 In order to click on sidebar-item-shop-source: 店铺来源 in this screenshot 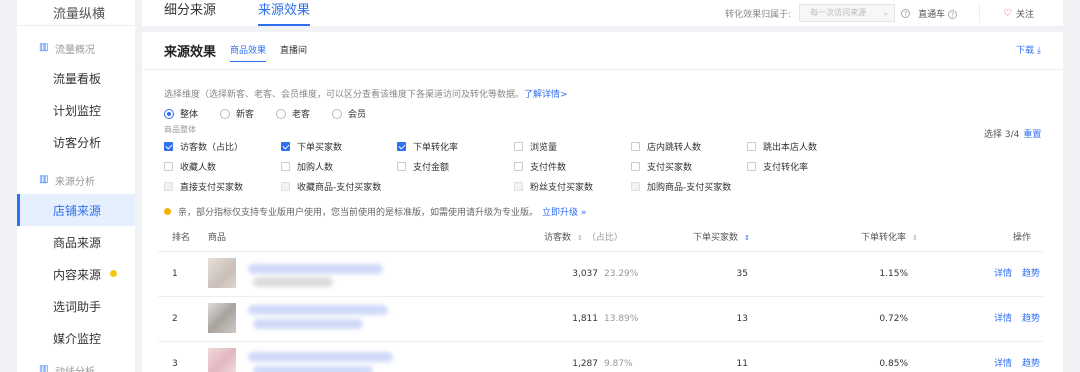, I will do `click(76, 210)`.